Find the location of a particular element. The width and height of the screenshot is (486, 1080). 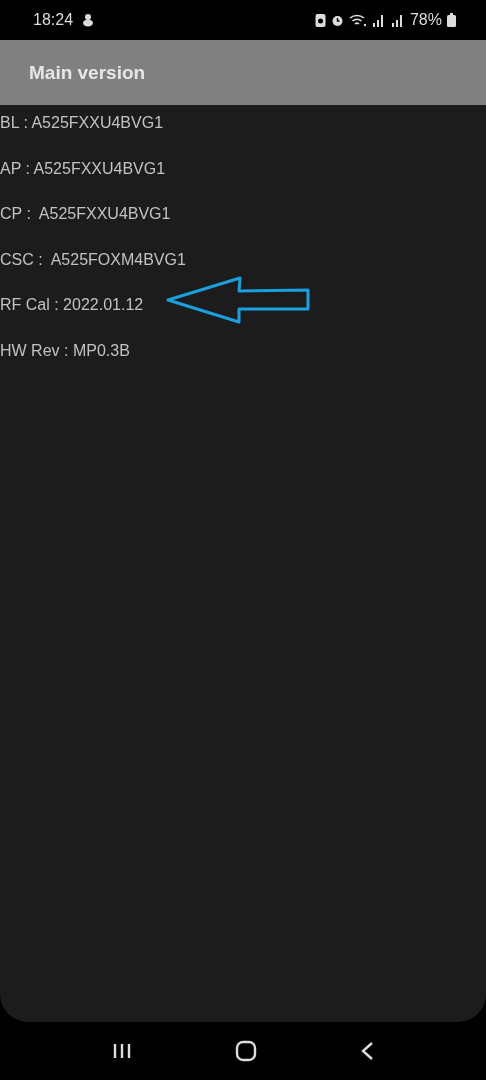

back-icon is located at coordinates (367, 1051).